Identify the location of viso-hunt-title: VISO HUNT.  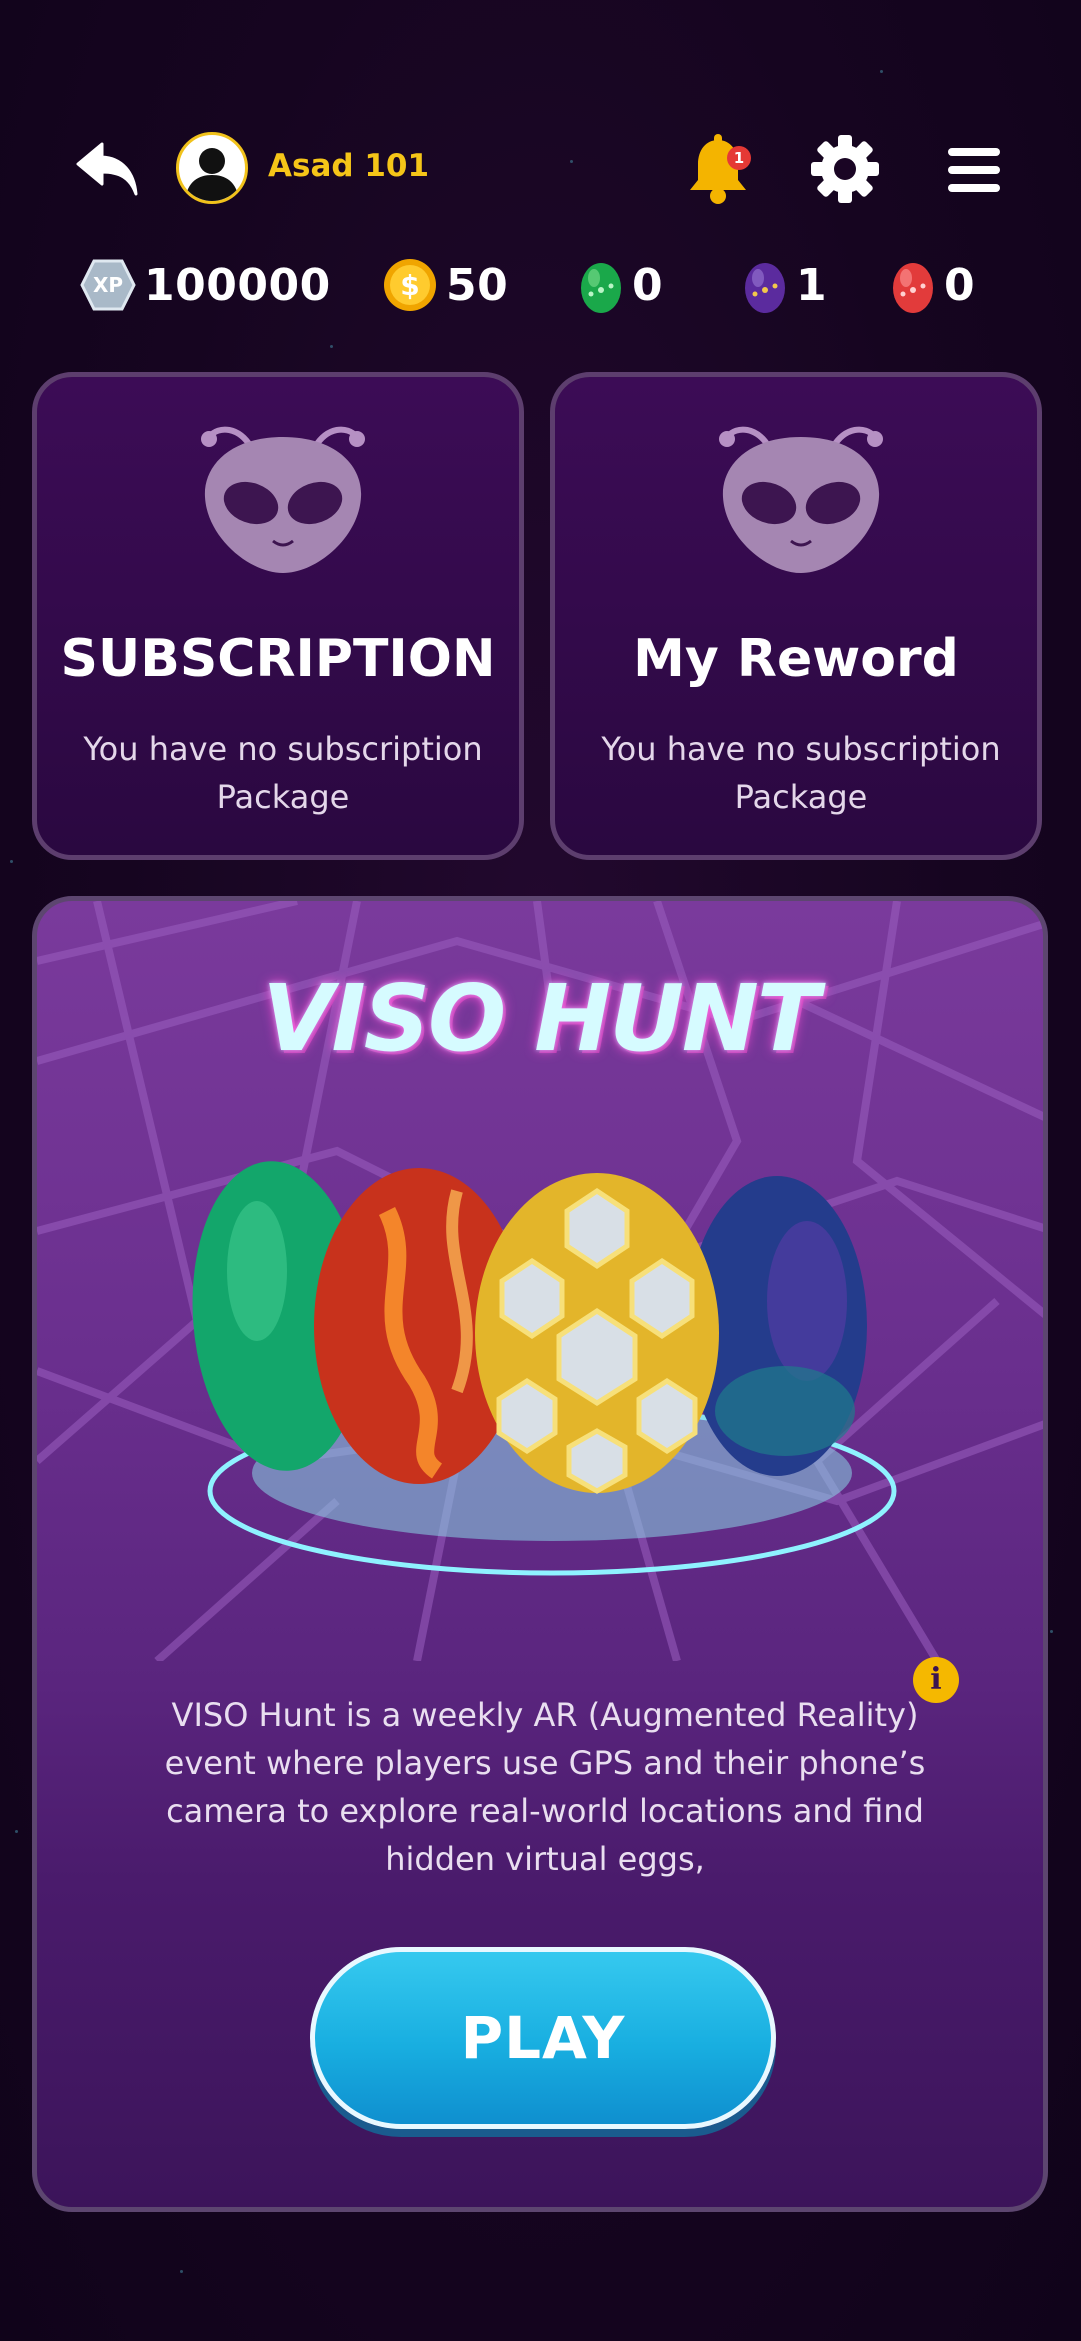
(540, 1018).